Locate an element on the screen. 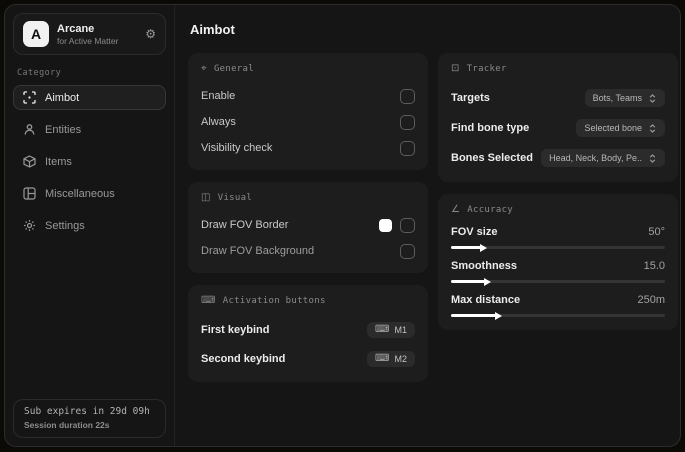 The image size is (685, 452). setting-label: Always is located at coordinates (218, 122).